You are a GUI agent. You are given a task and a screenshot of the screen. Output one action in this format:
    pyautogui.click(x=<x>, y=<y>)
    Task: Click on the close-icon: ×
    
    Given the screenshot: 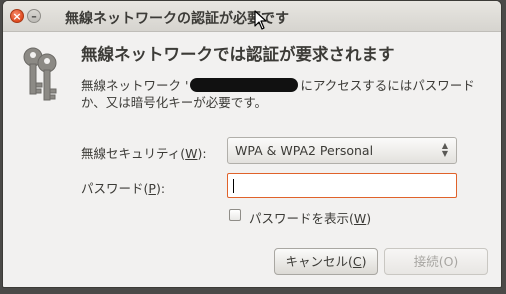 What is the action you would take?
    pyautogui.click(x=17, y=16)
    